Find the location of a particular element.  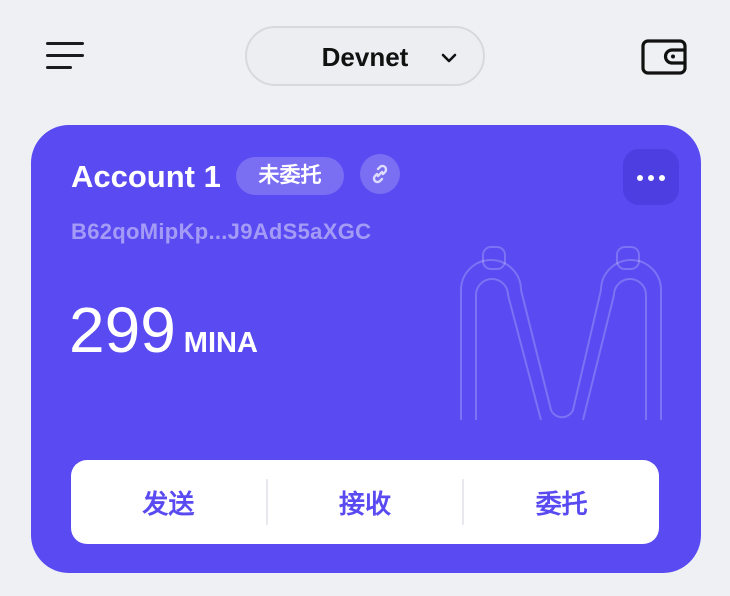

send-button: 发送 is located at coordinates (168, 502).